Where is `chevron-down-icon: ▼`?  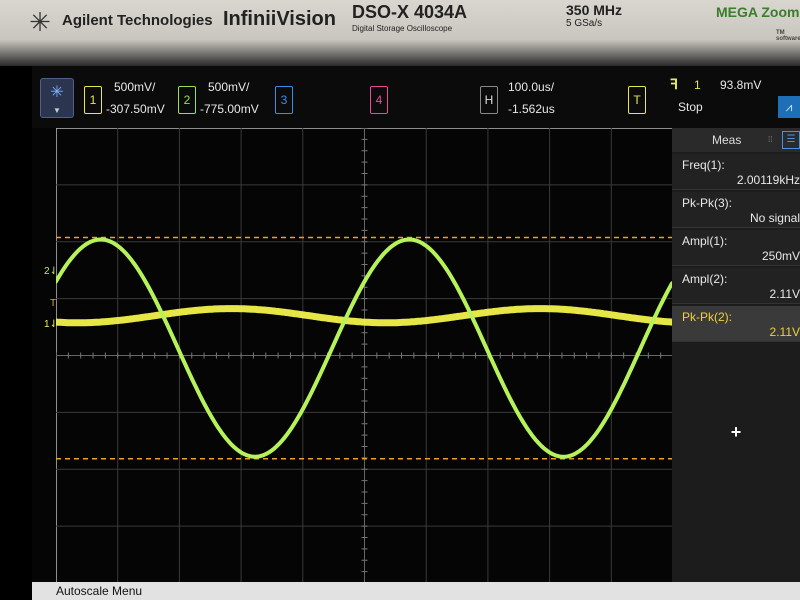 chevron-down-icon: ▼ is located at coordinates (57, 110).